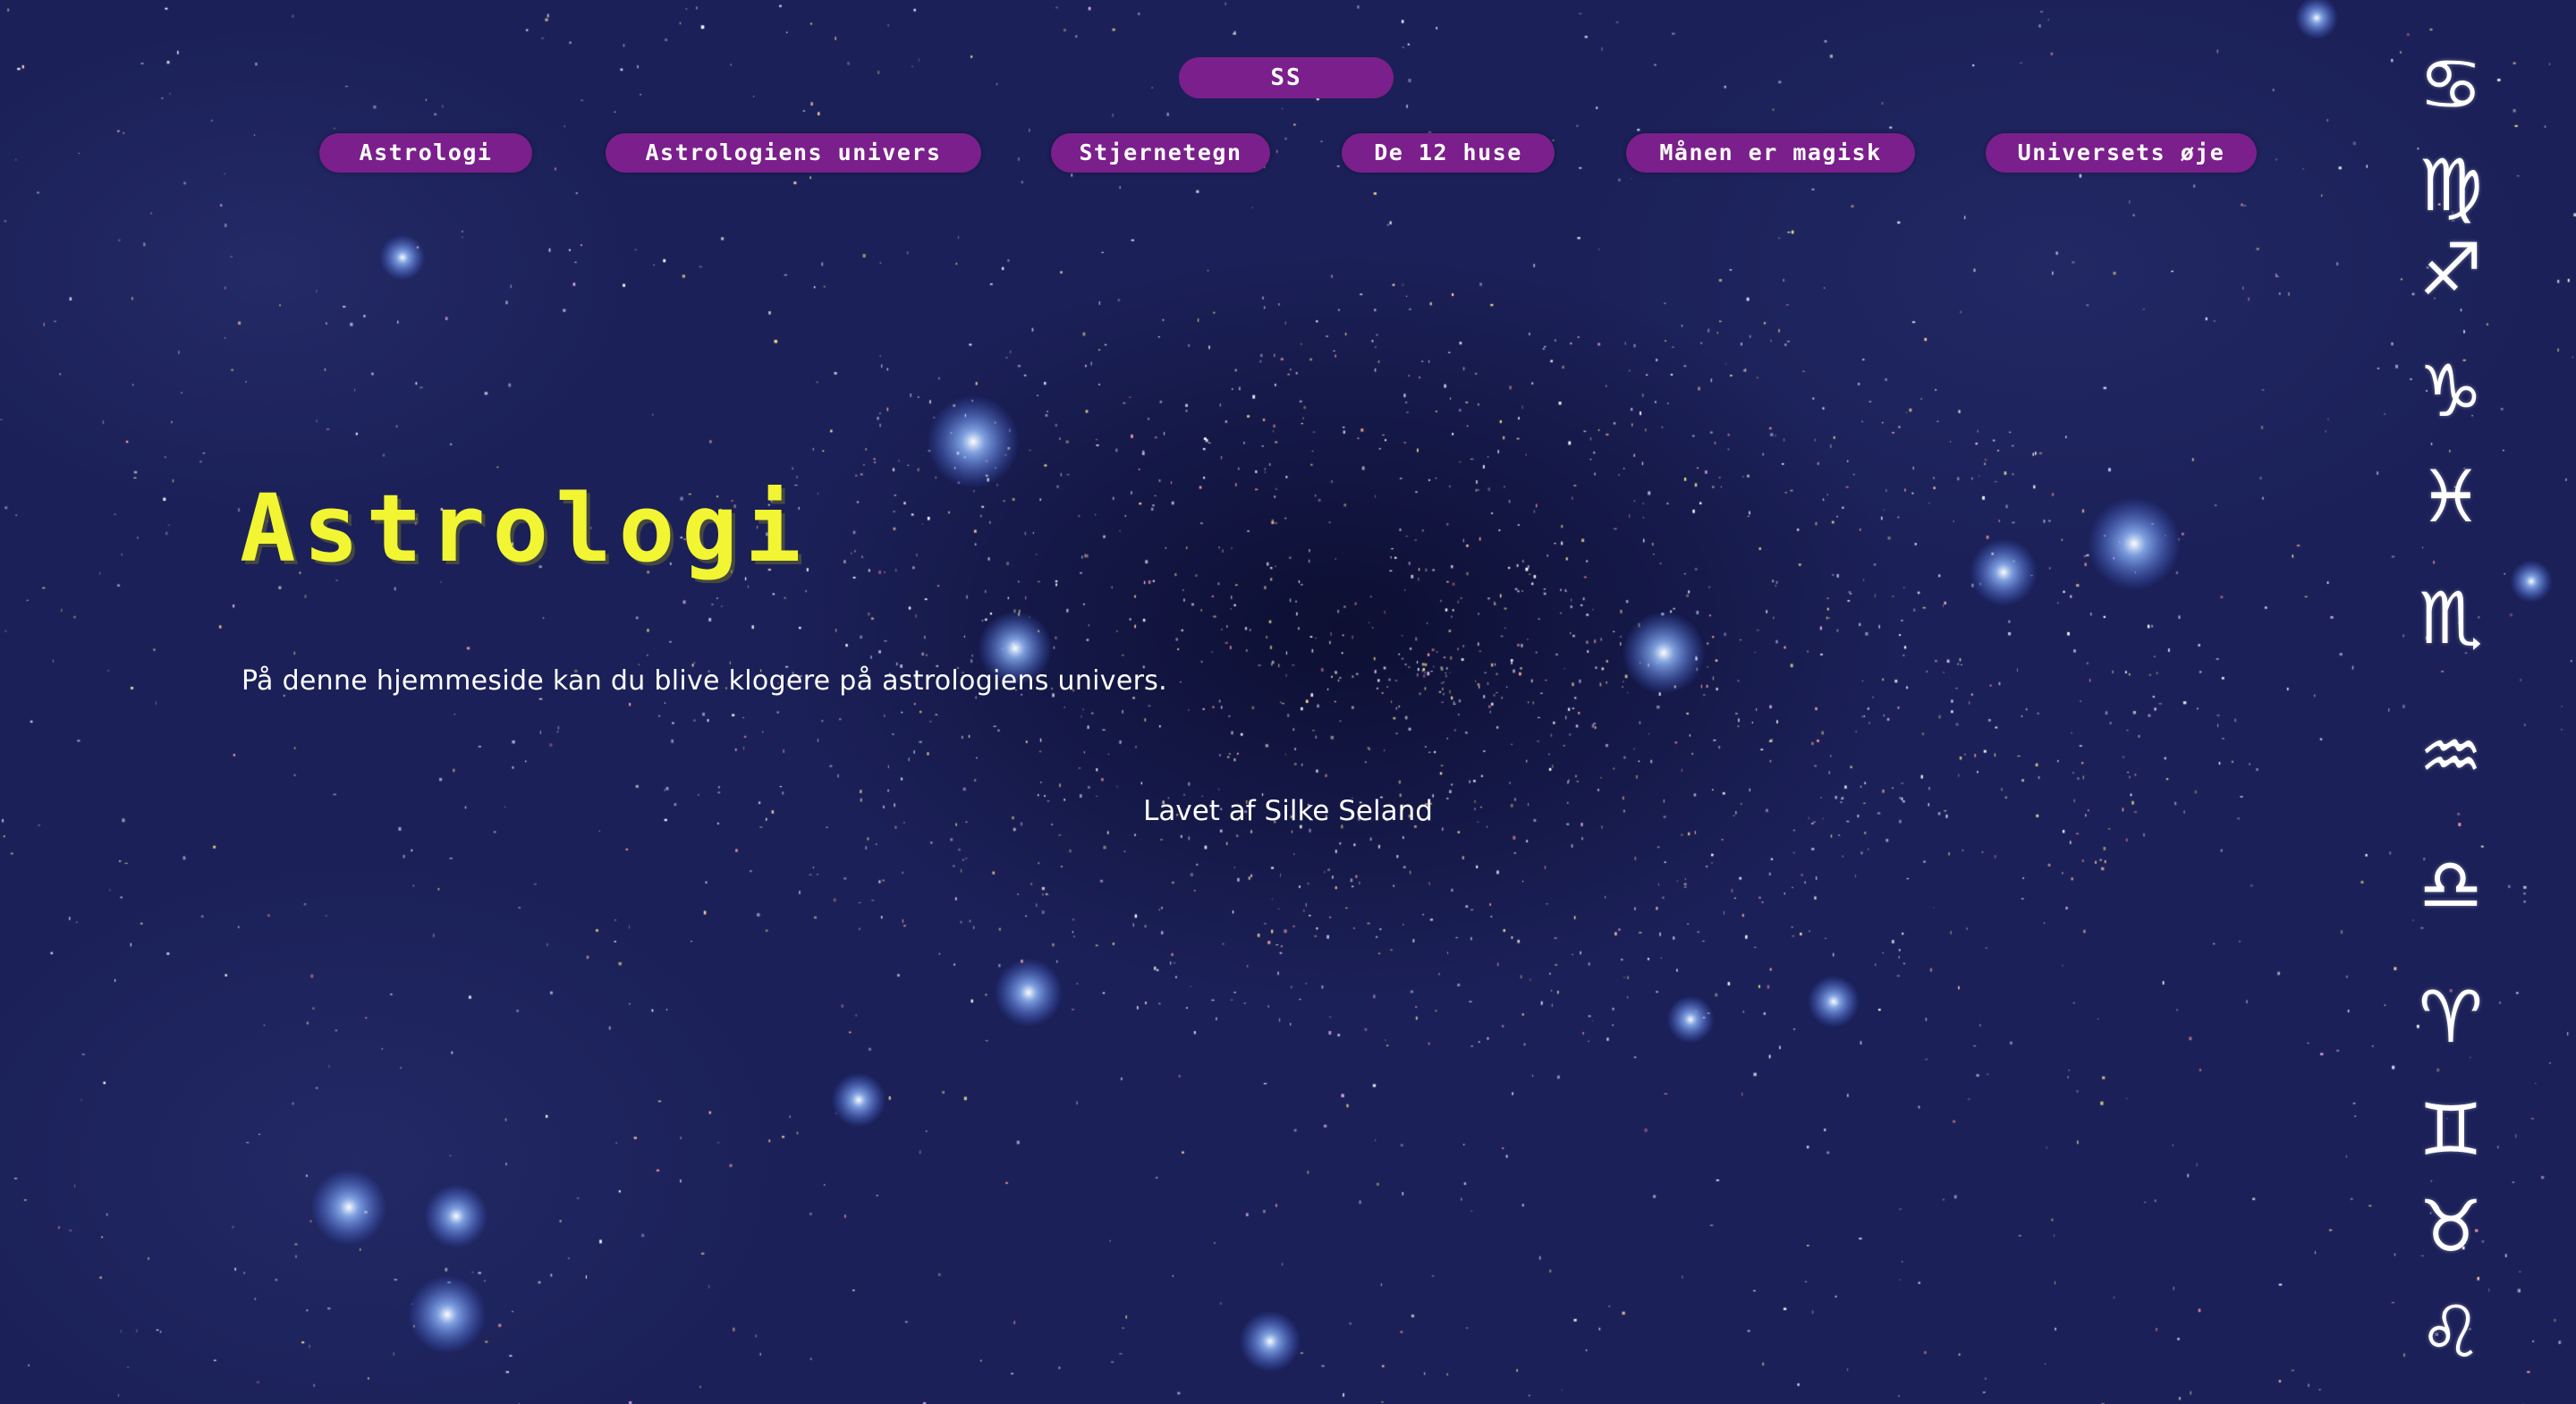 The height and width of the screenshot is (1404, 2576). I want to click on libra-icon: ♎, so click(2451, 885).